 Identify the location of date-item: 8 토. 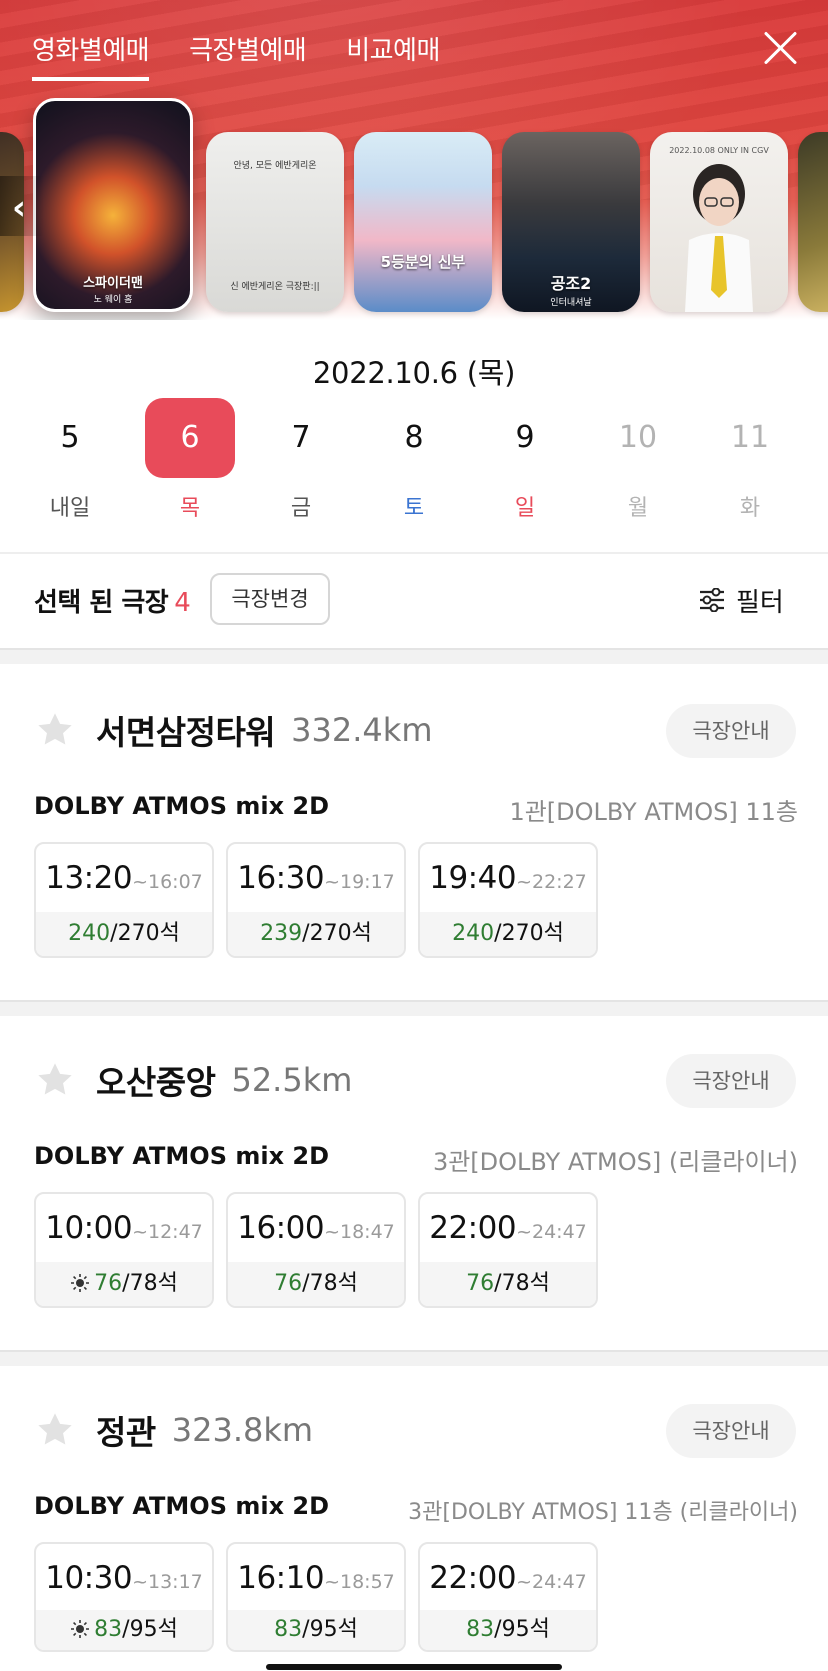
(414, 463).